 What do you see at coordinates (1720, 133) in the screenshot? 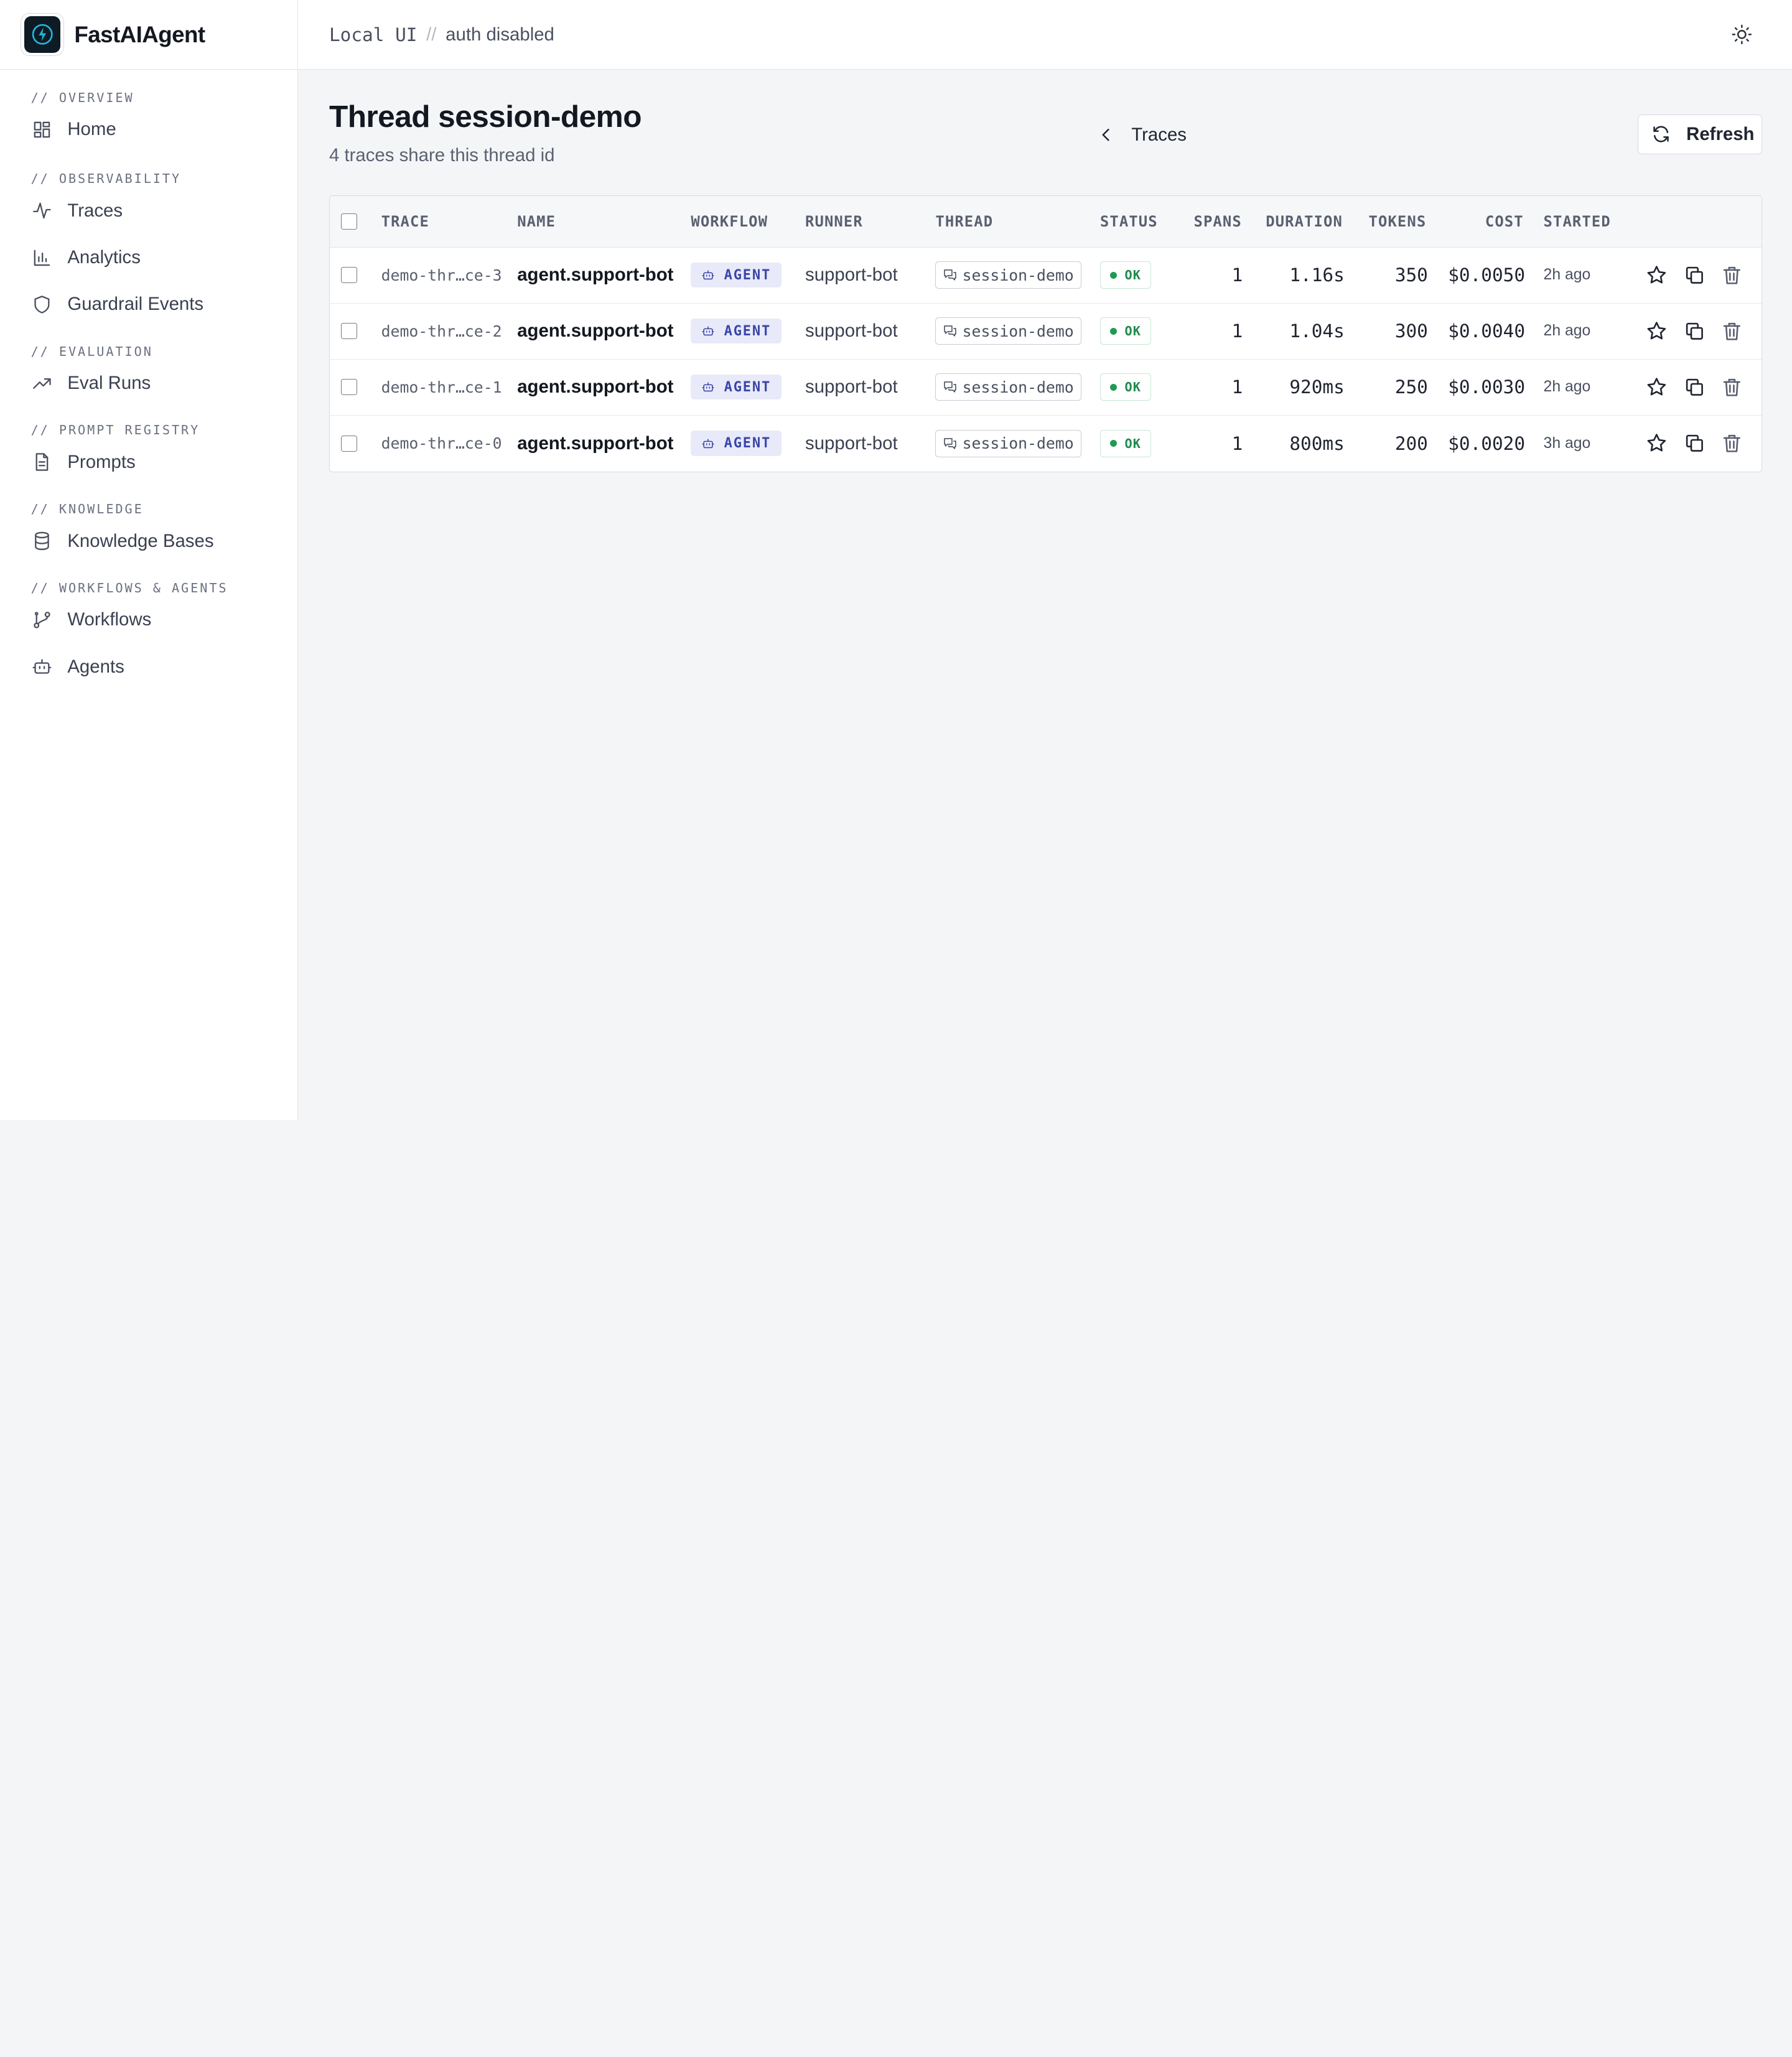
I see `refresh-label: Refresh` at bounding box center [1720, 133].